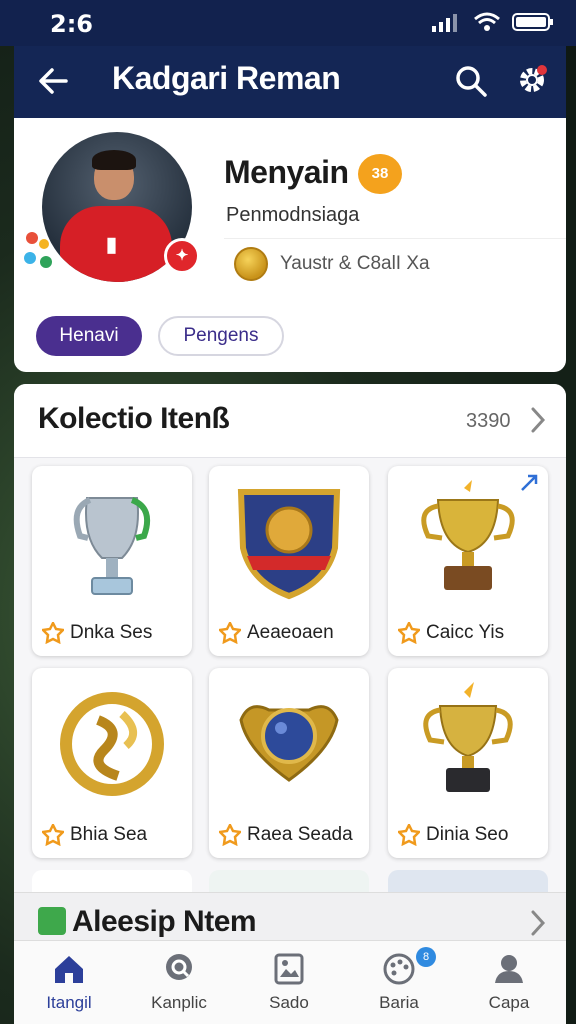 The width and height of the screenshot is (576, 1024). I want to click on item-label: Dnka Ses, so click(111, 632).